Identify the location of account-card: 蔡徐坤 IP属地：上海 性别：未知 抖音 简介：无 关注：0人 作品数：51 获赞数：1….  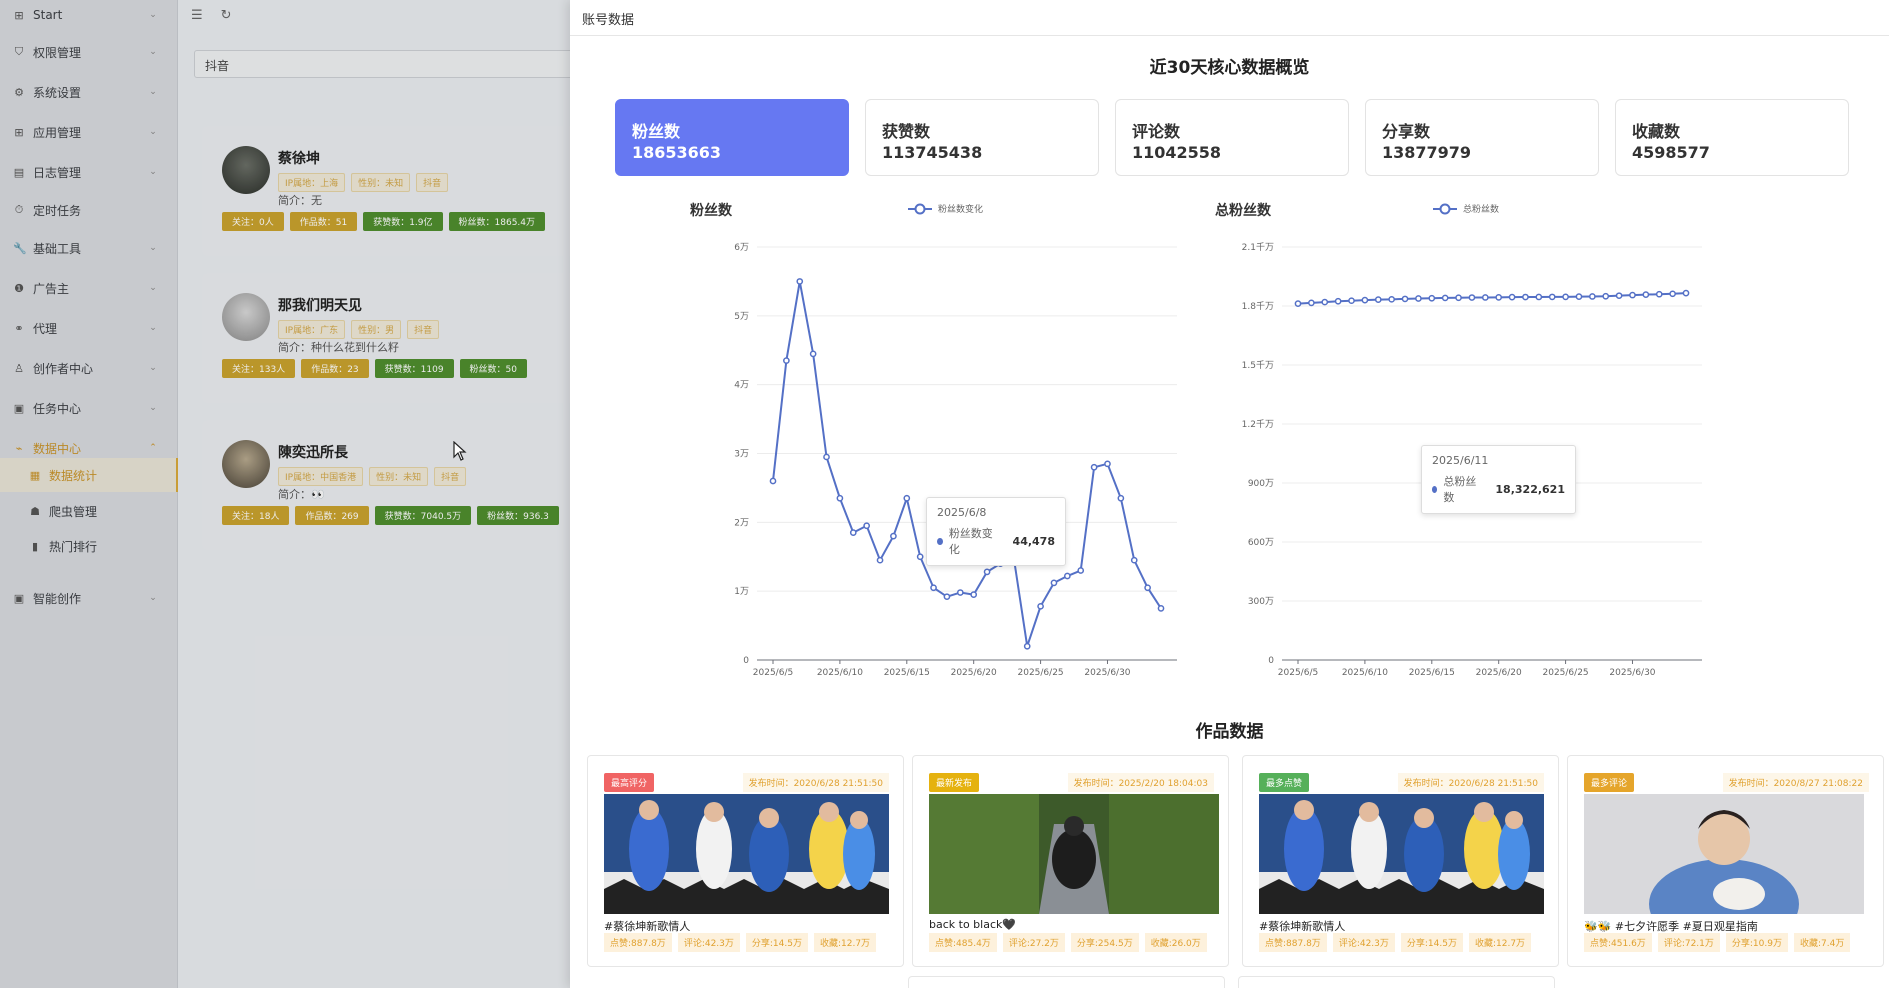
(402, 191).